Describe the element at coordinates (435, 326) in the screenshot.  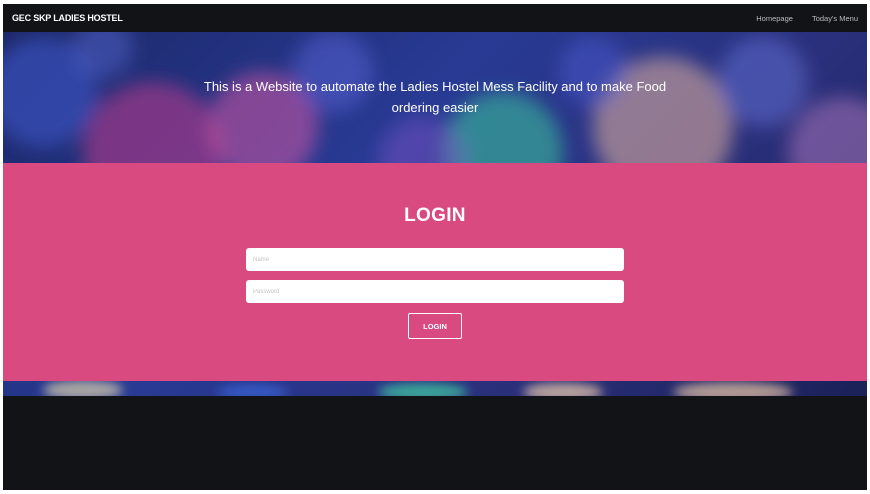
I see `login-button: LOGIN` at that location.